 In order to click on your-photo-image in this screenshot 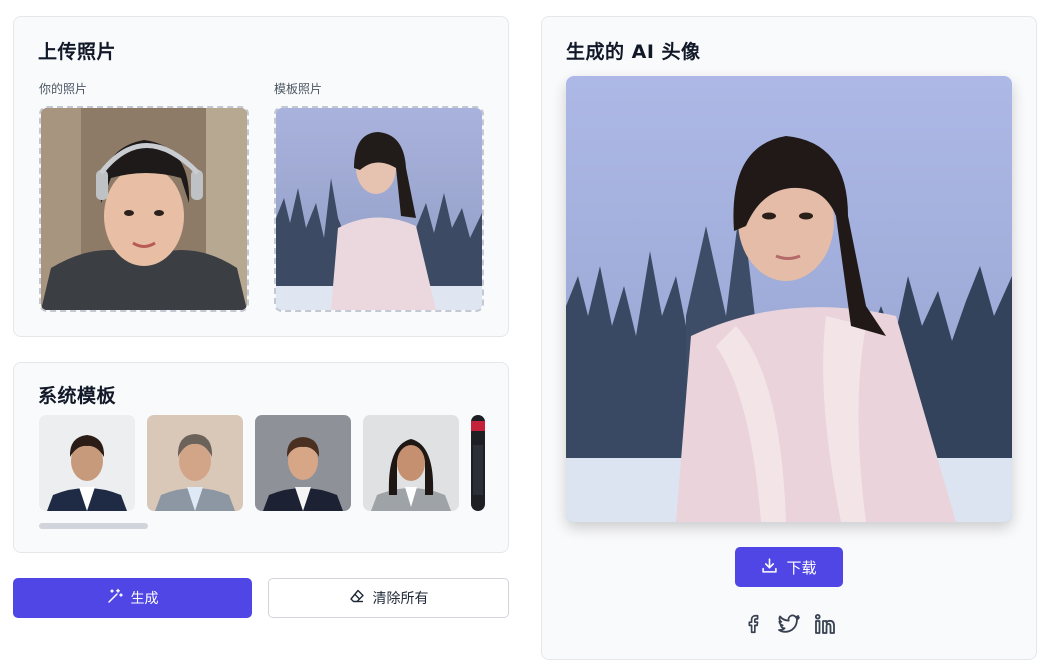, I will do `click(144, 209)`.